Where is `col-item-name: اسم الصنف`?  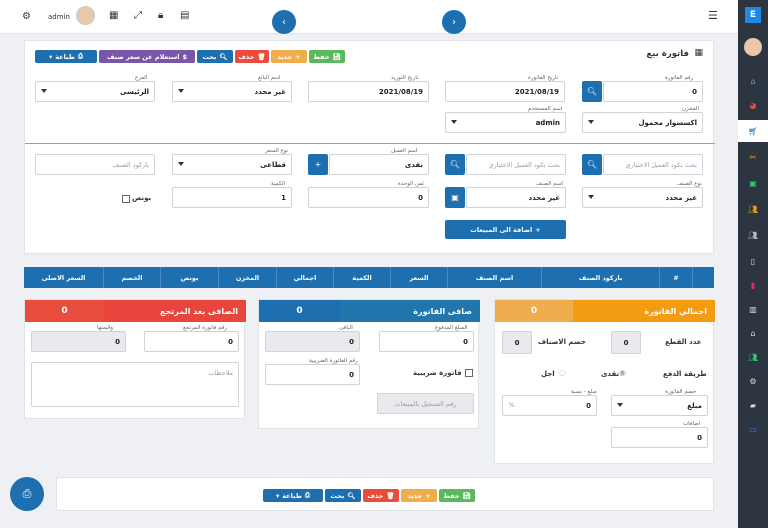 col-item-name: اسم الصنف is located at coordinates (494, 277).